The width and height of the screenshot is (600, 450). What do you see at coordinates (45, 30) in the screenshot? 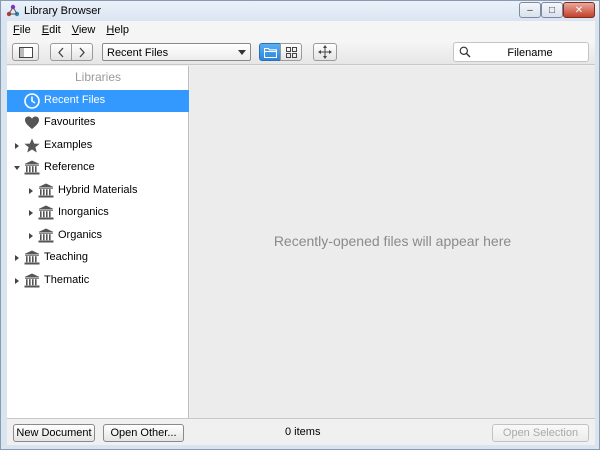
I see `menu-edit-accel: E` at bounding box center [45, 30].